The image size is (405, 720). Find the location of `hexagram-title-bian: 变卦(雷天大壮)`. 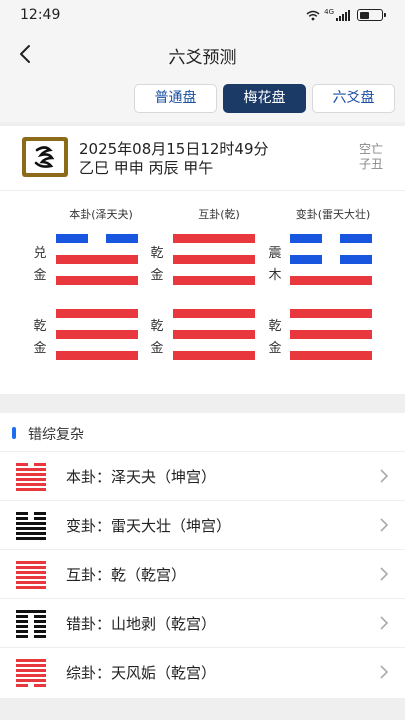

hexagram-title-bian: 变卦(雷天大壮) is located at coordinates (333, 214).